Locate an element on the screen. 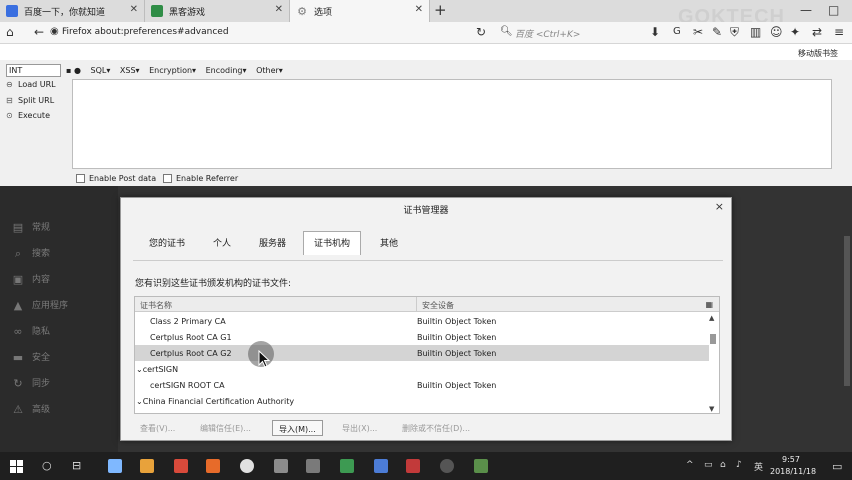  mobile-bookmarks: 移动版书签 is located at coordinates (818, 53).